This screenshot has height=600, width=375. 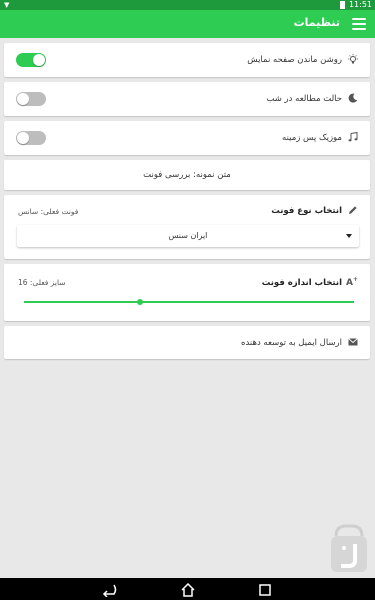 What do you see at coordinates (31, 99) in the screenshot?
I see `night-mode-toggle` at bounding box center [31, 99].